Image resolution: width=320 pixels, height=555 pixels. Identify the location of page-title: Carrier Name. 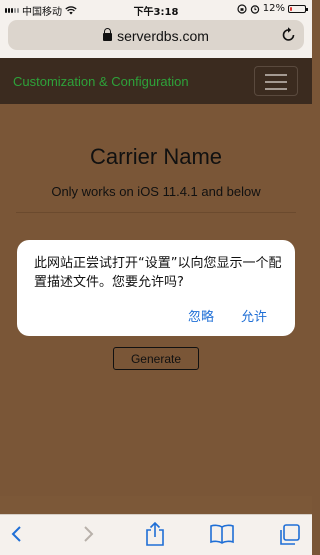
(156, 156).